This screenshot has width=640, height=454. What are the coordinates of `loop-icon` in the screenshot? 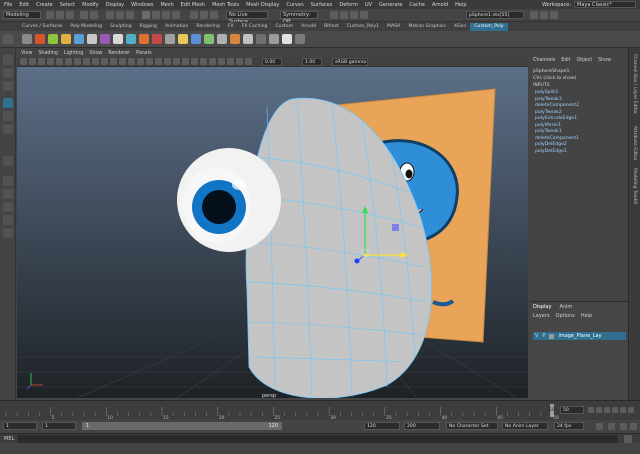 It's located at (599, 426).